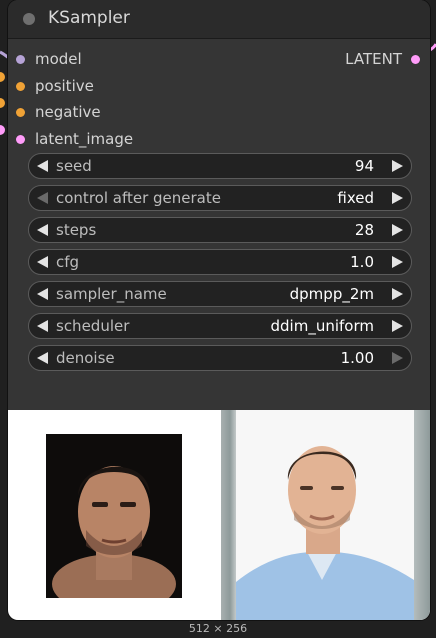  I want to click on widget-value: 1.0, so click(362, 262).